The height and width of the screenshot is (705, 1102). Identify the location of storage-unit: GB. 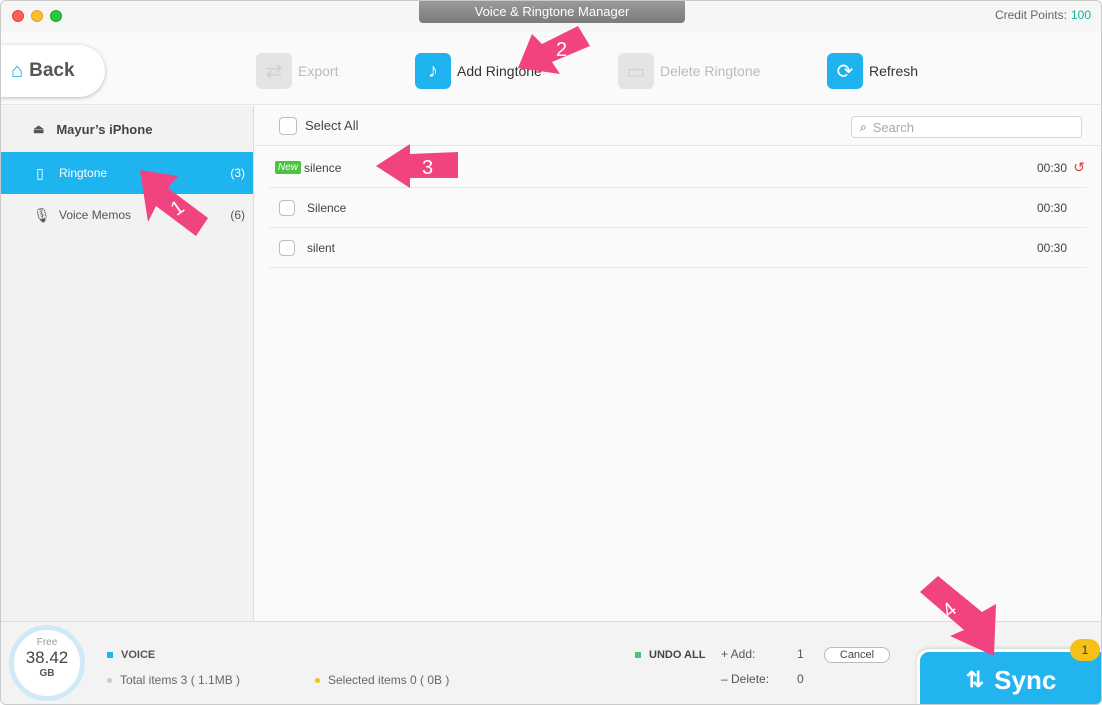
(47, 673).